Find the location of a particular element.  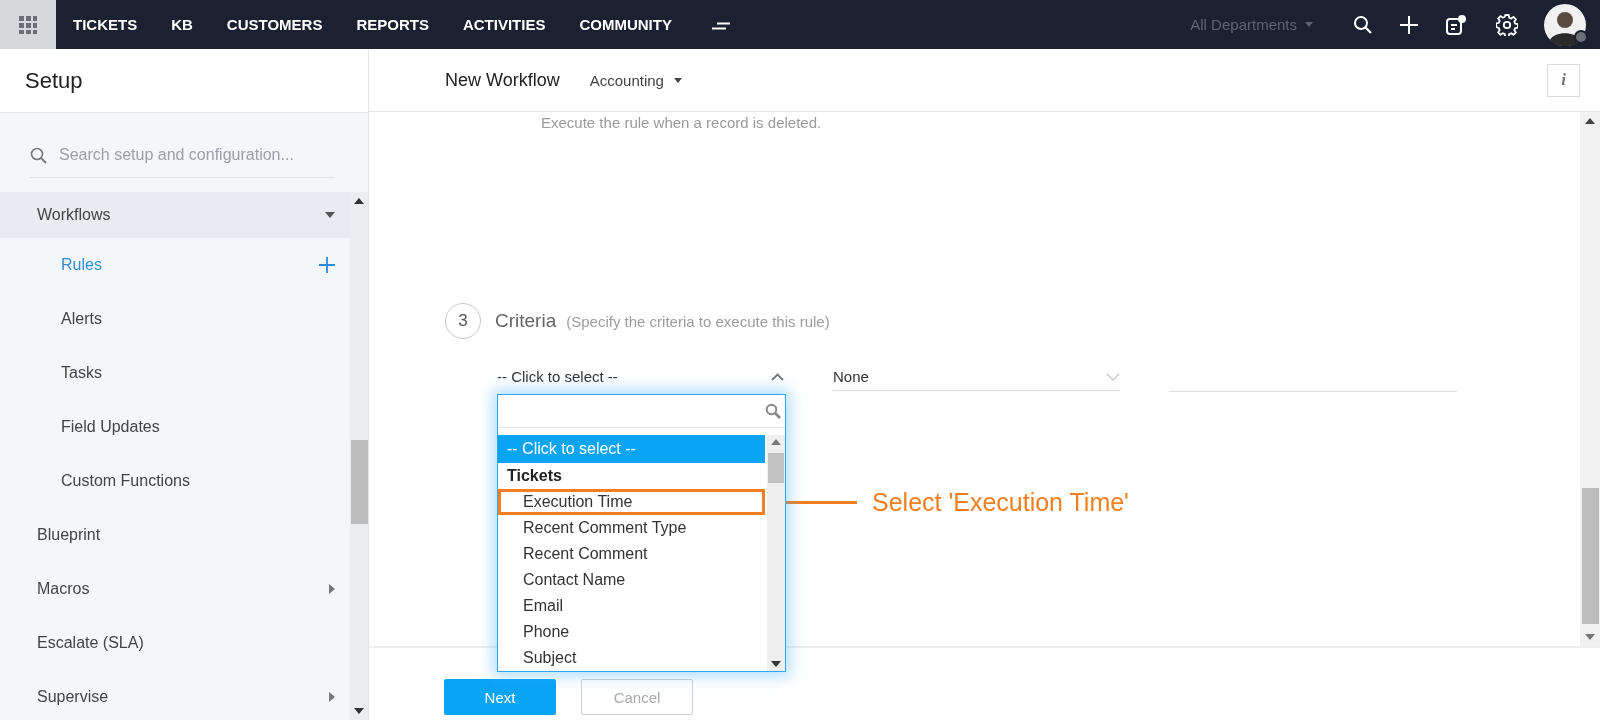

annotation-text: Select 'Execution Time' is located at coordinates (1000, 502).